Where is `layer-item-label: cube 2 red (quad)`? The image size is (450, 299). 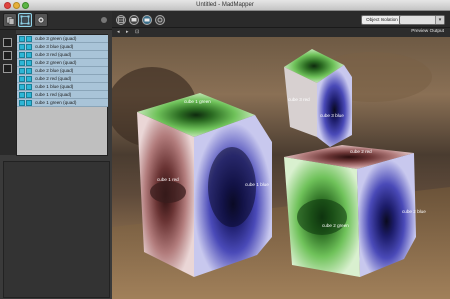
layer-item-label: cube 2 red (quad) is located at coordinates (53, 78).